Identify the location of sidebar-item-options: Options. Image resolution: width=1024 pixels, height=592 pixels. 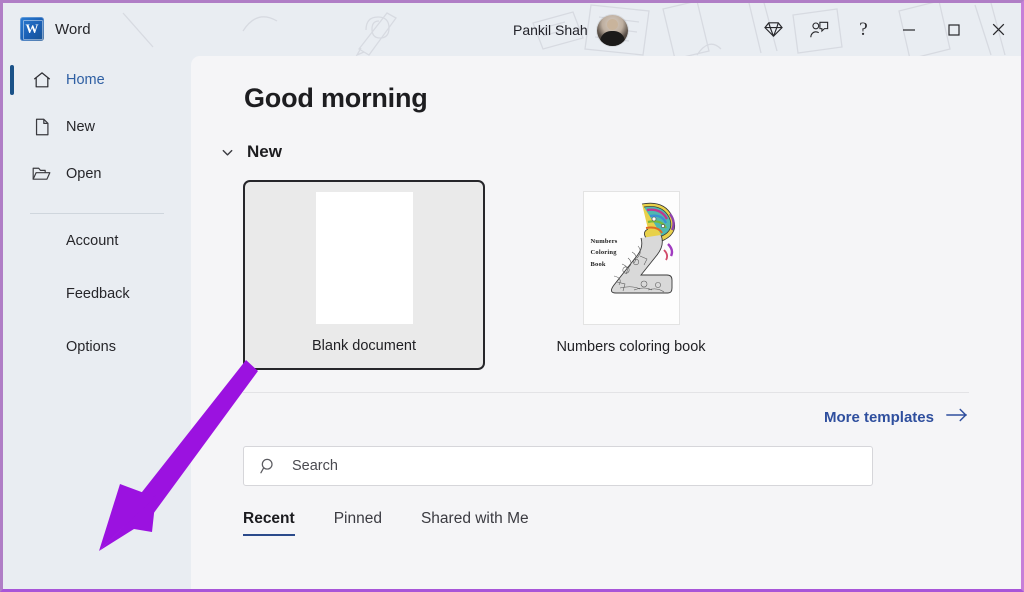
(97, 346).